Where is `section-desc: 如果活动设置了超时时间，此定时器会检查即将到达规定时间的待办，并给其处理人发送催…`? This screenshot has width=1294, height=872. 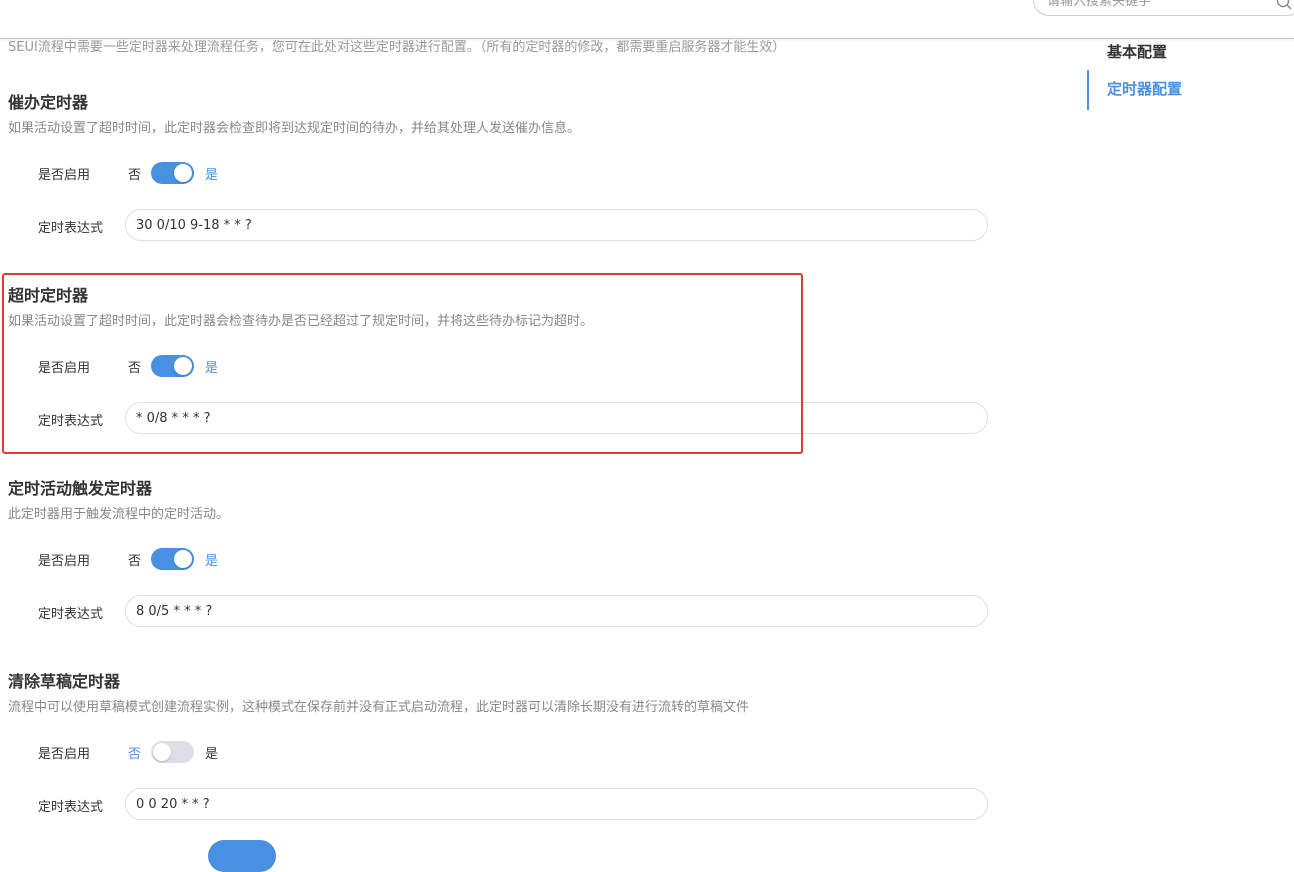
section-desc: 如果活动设置了超时时间，此定时器会检查即将到达规定时间的待办，并给其处理人发送催… is located at coordinates (294, 128).